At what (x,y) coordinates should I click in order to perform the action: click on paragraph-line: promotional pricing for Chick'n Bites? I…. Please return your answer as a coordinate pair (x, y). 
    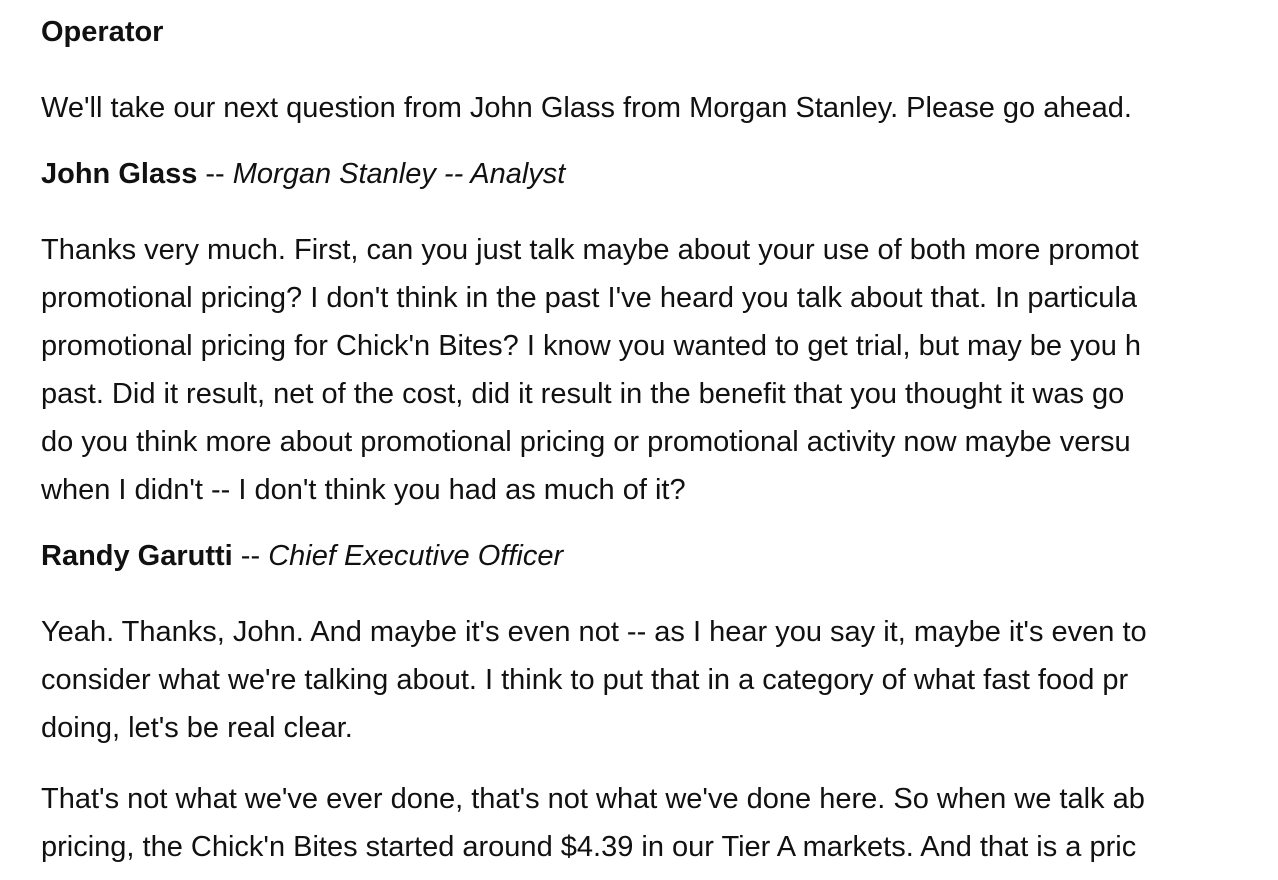
    Looking at the image, I should click on (591, 346).